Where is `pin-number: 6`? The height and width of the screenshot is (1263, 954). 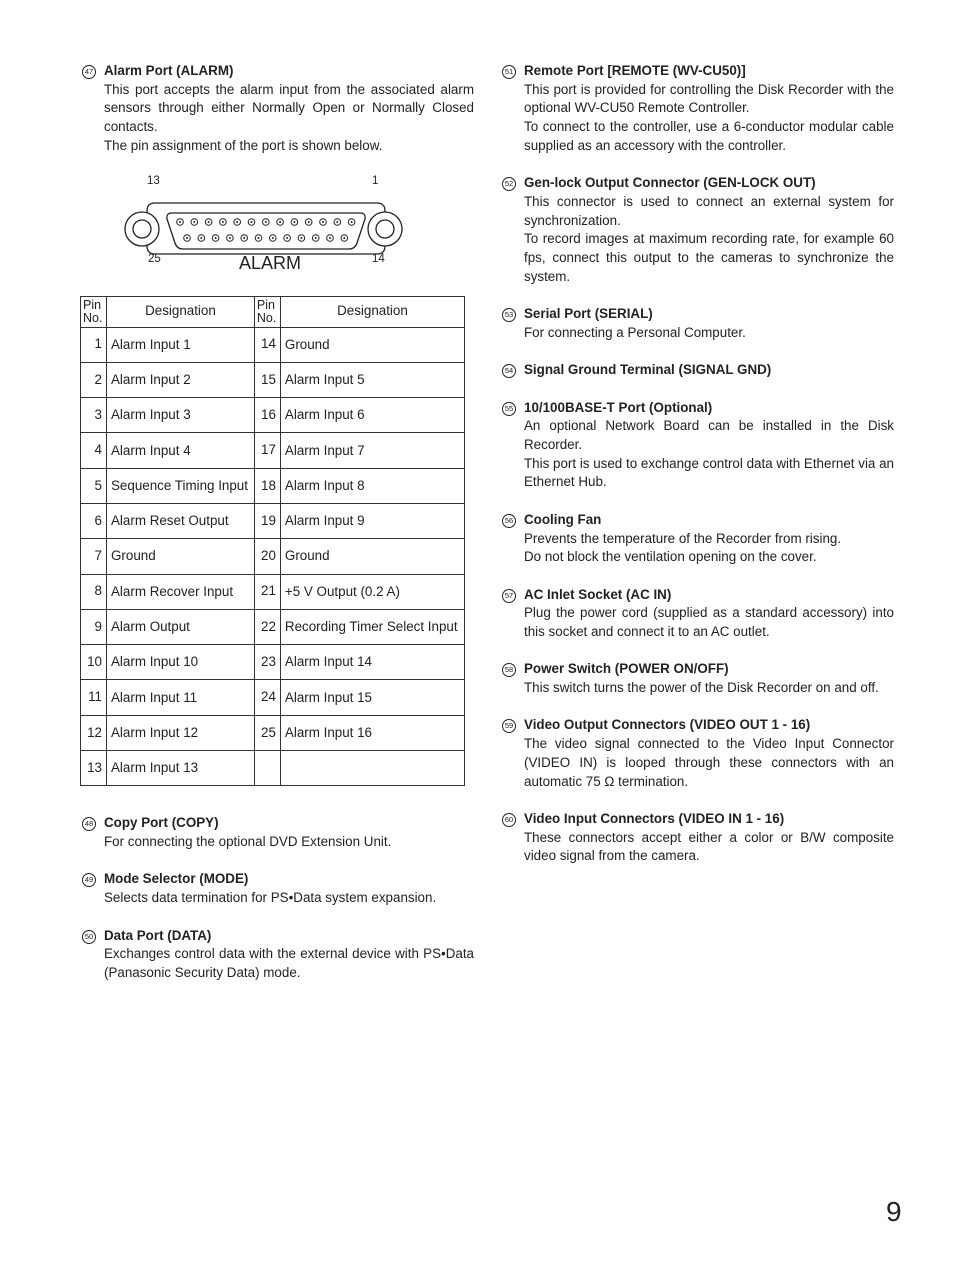
pin-number: 6 is located at coordinates (93, 521).